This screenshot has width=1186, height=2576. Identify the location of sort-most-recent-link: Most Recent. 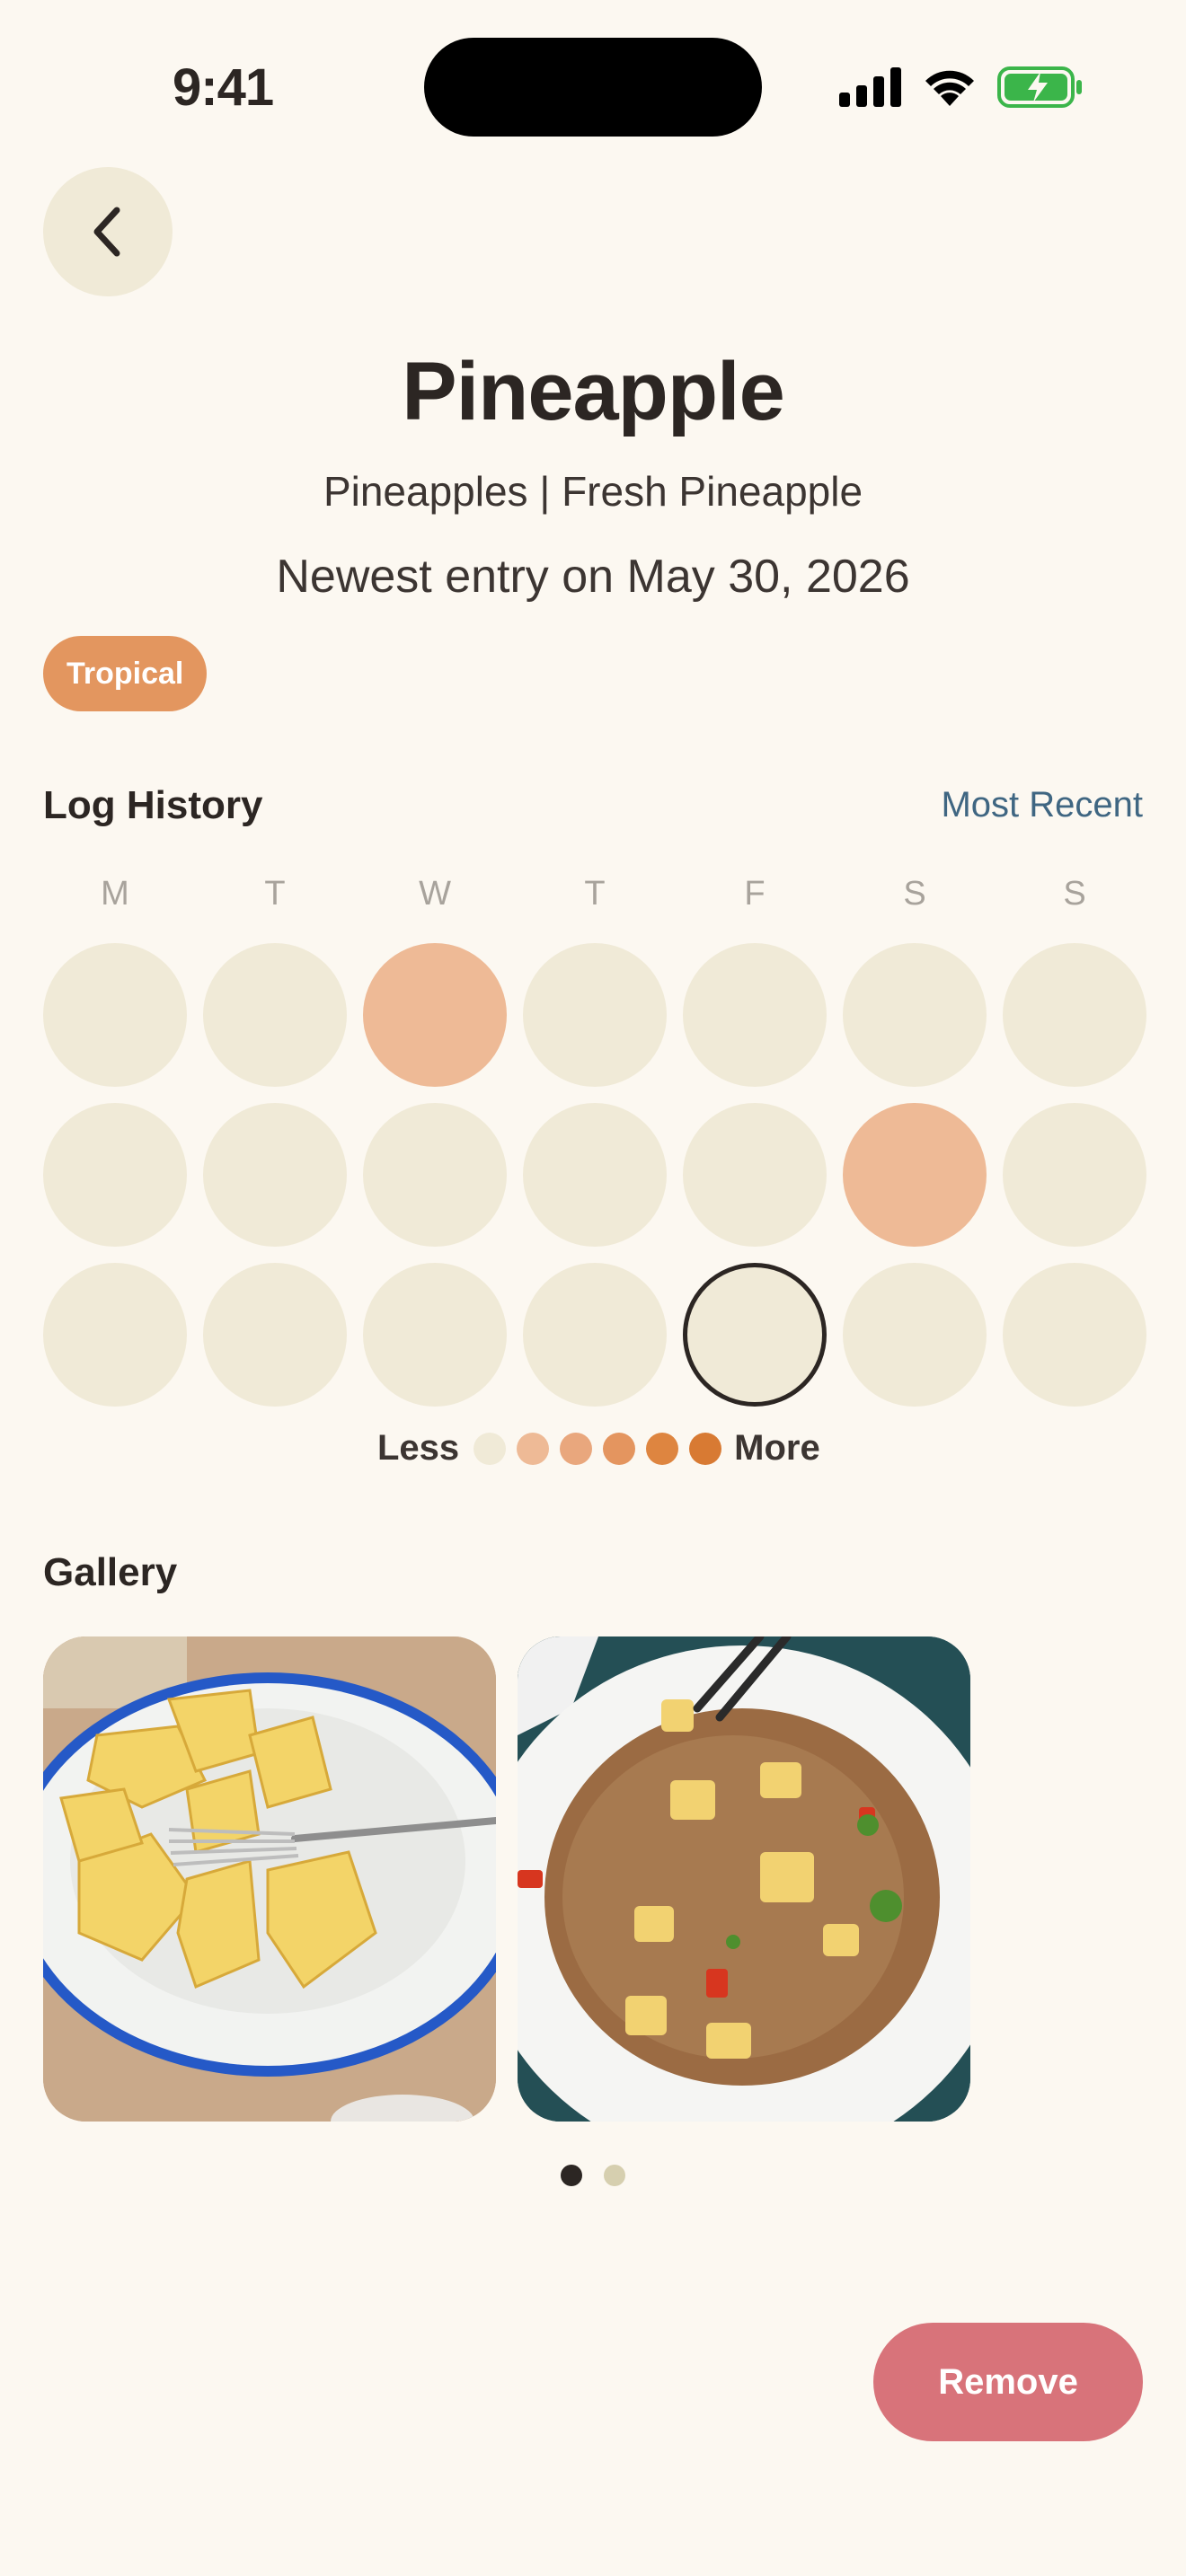
(1042, 805).